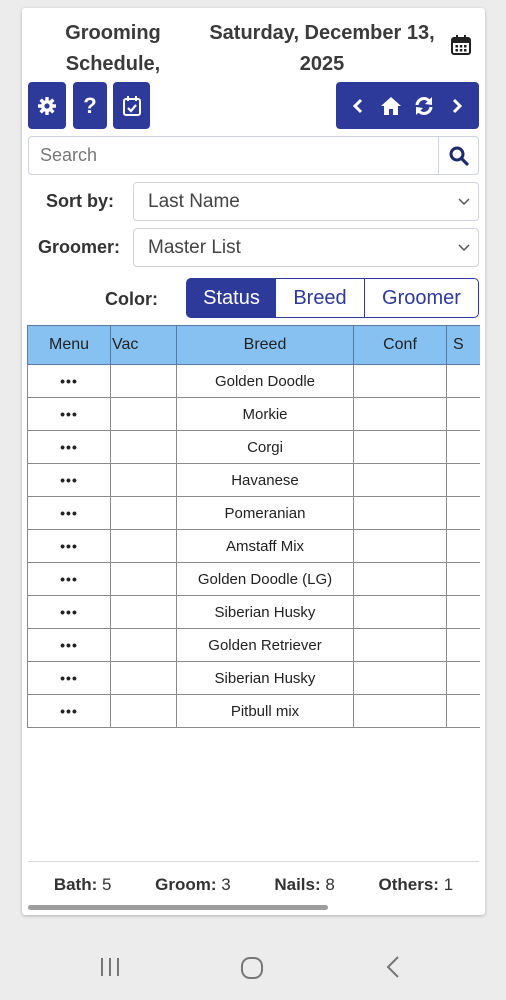  I want to click on home-circle-icon, so click(252, 968).